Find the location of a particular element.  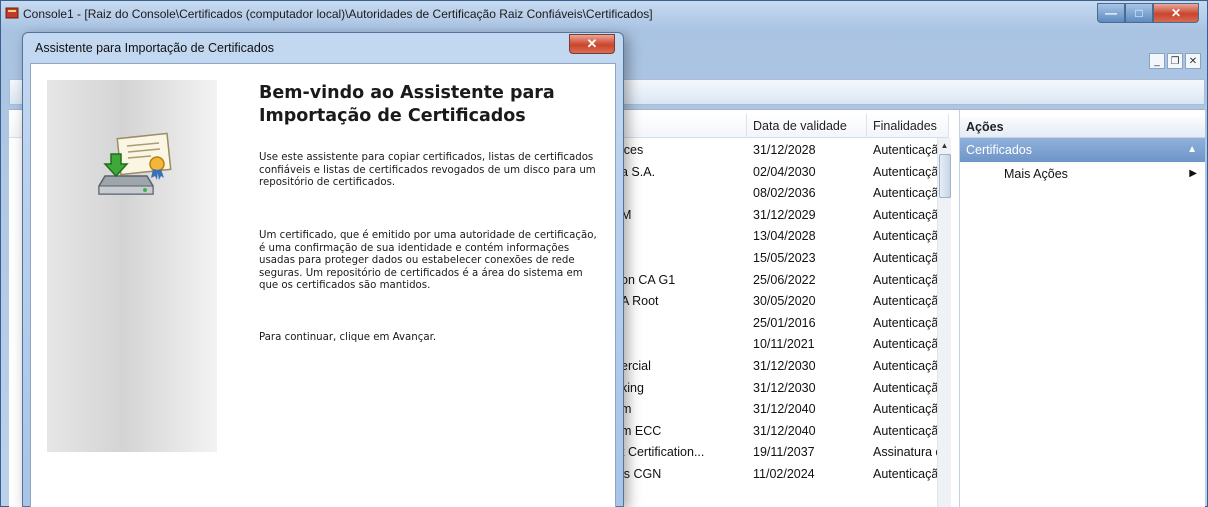

scroll-thumb is located at coordinates (945, 176).